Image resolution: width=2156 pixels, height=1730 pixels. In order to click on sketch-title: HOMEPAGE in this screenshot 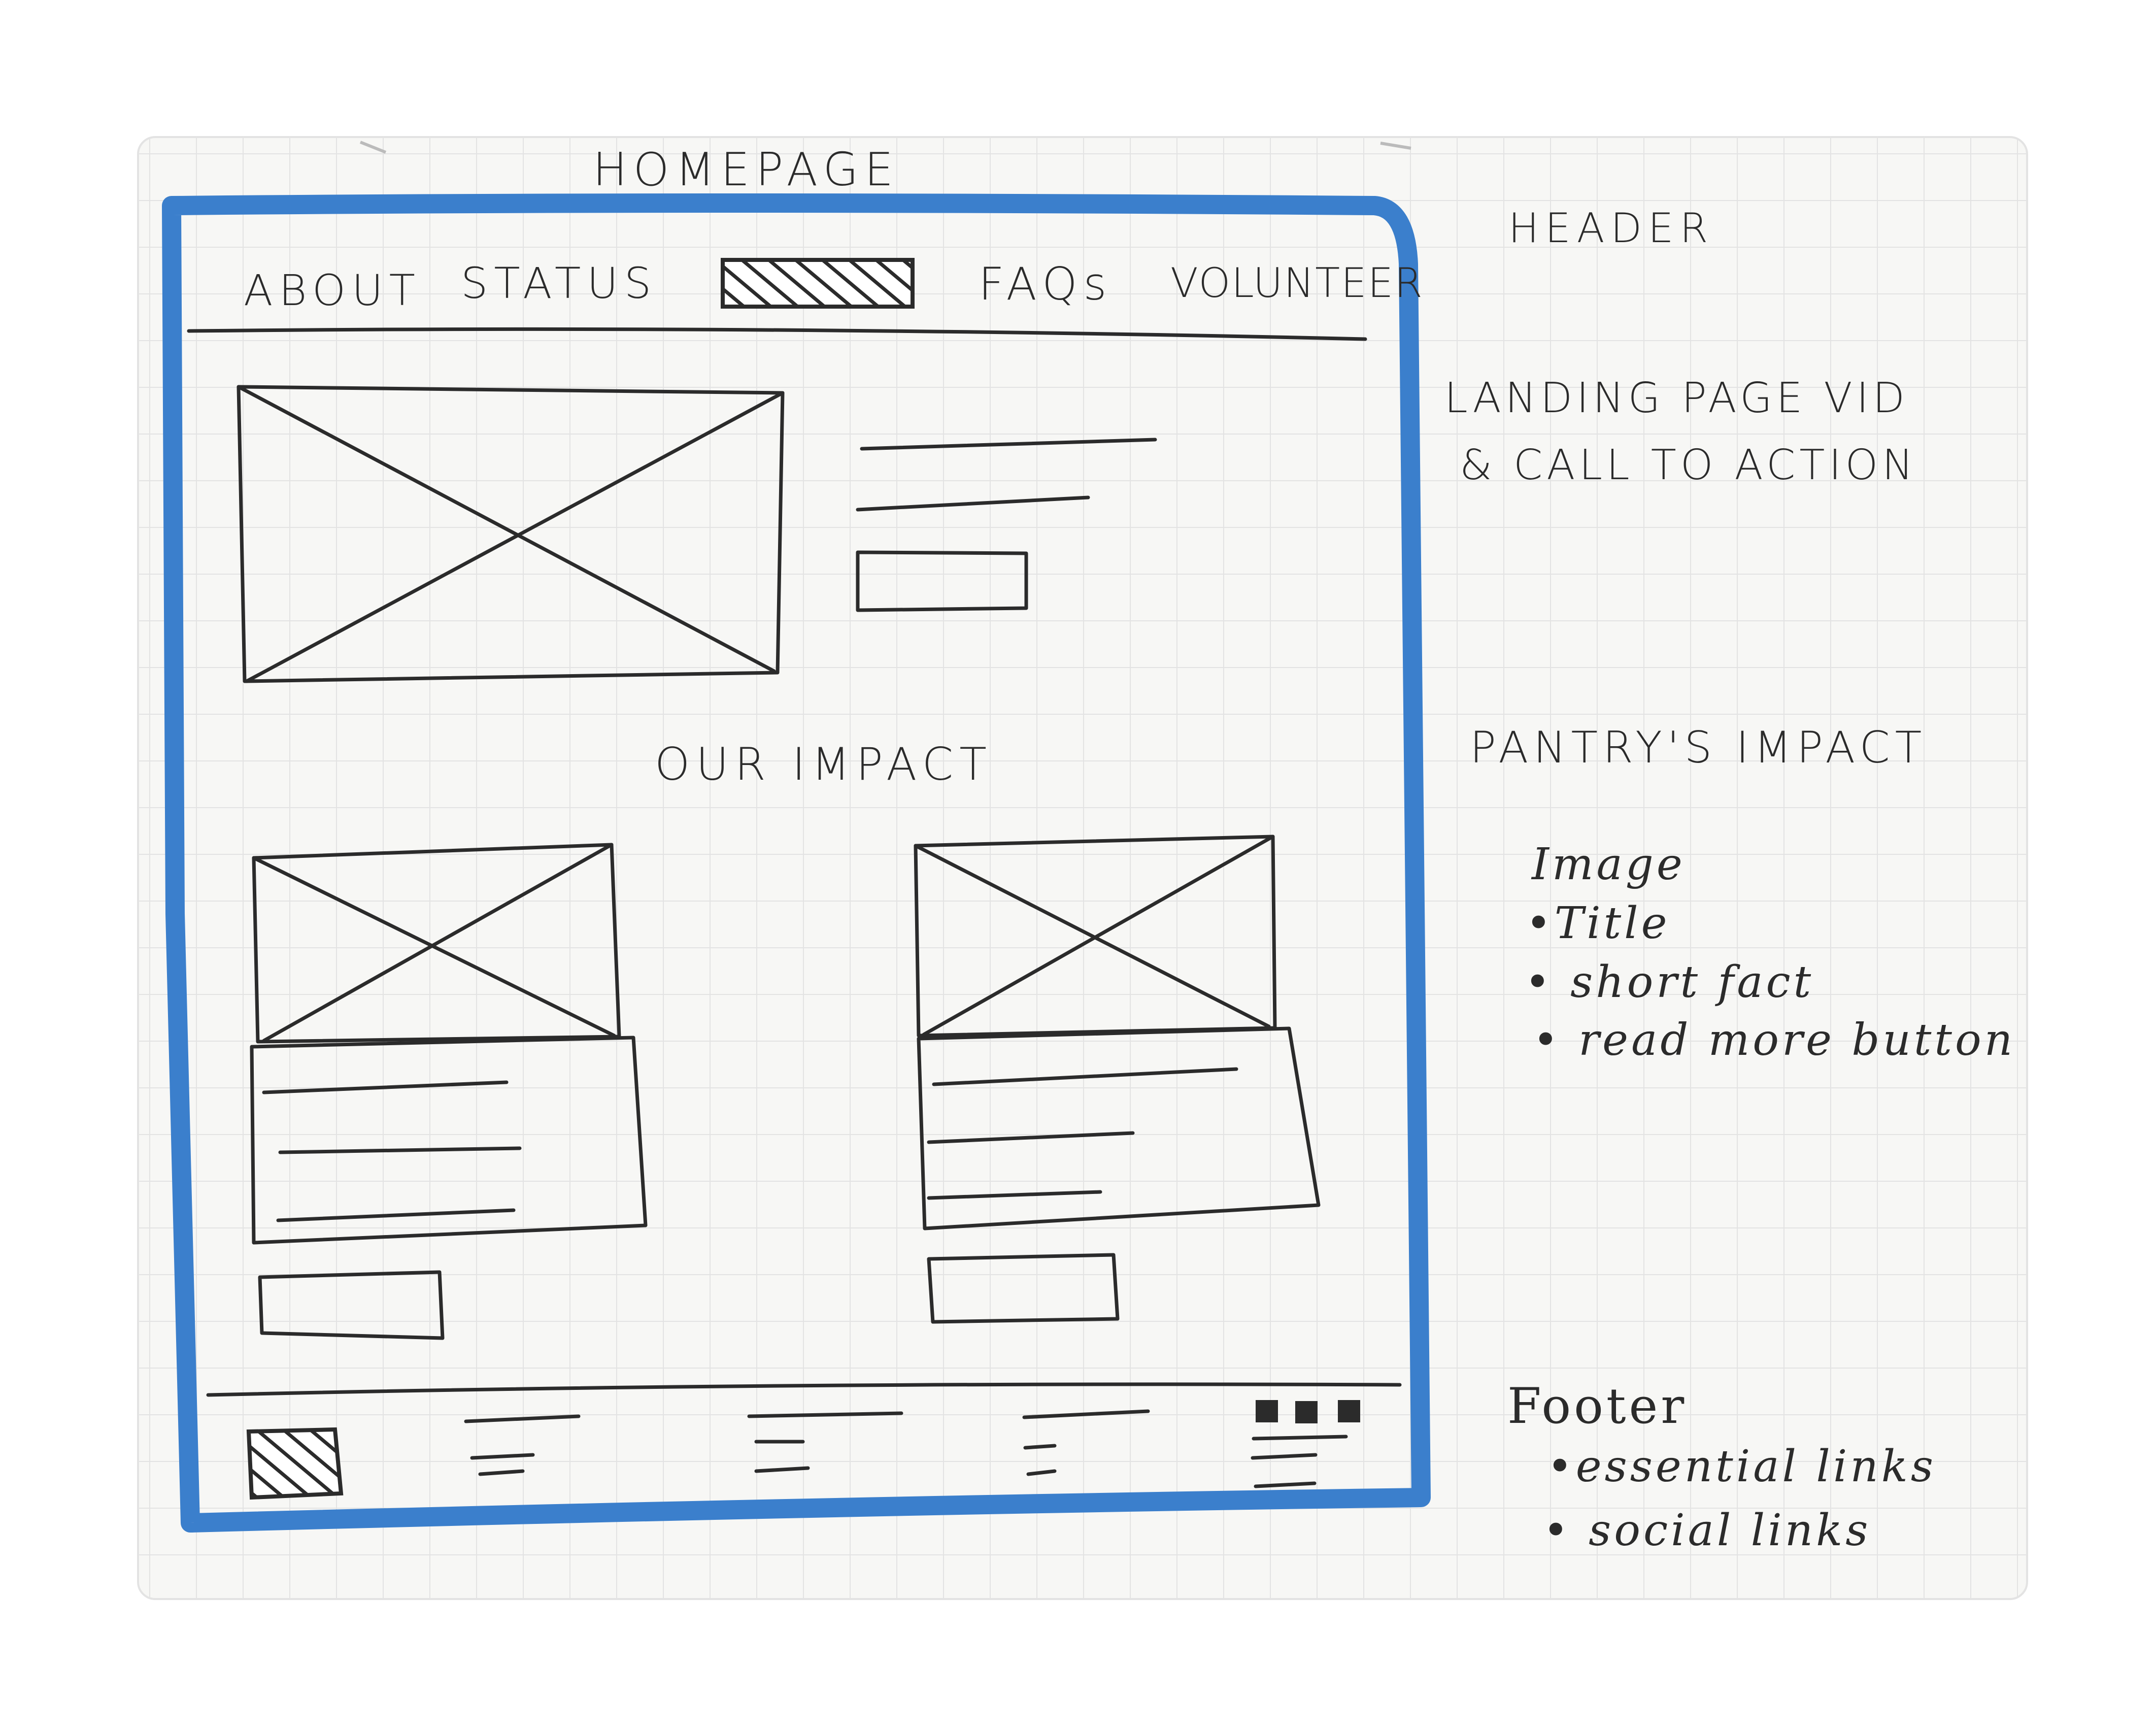, I will do `click(746, 169)`.